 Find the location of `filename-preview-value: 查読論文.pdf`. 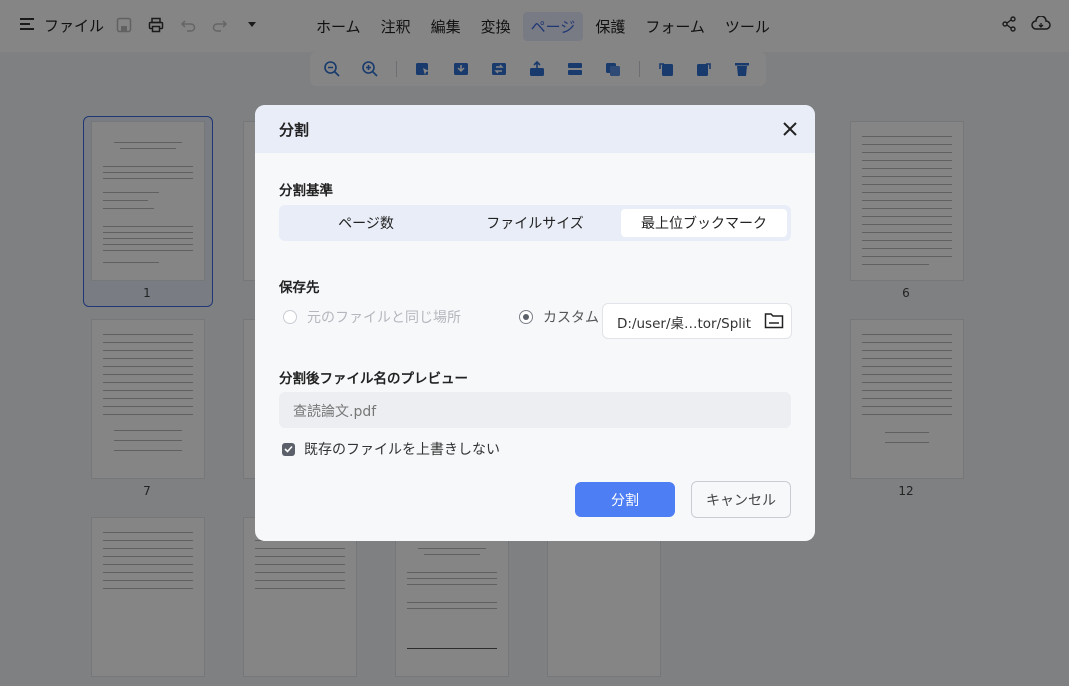

filename-preview-value: 查読論文.pdf is located at coordinates (335, 412).